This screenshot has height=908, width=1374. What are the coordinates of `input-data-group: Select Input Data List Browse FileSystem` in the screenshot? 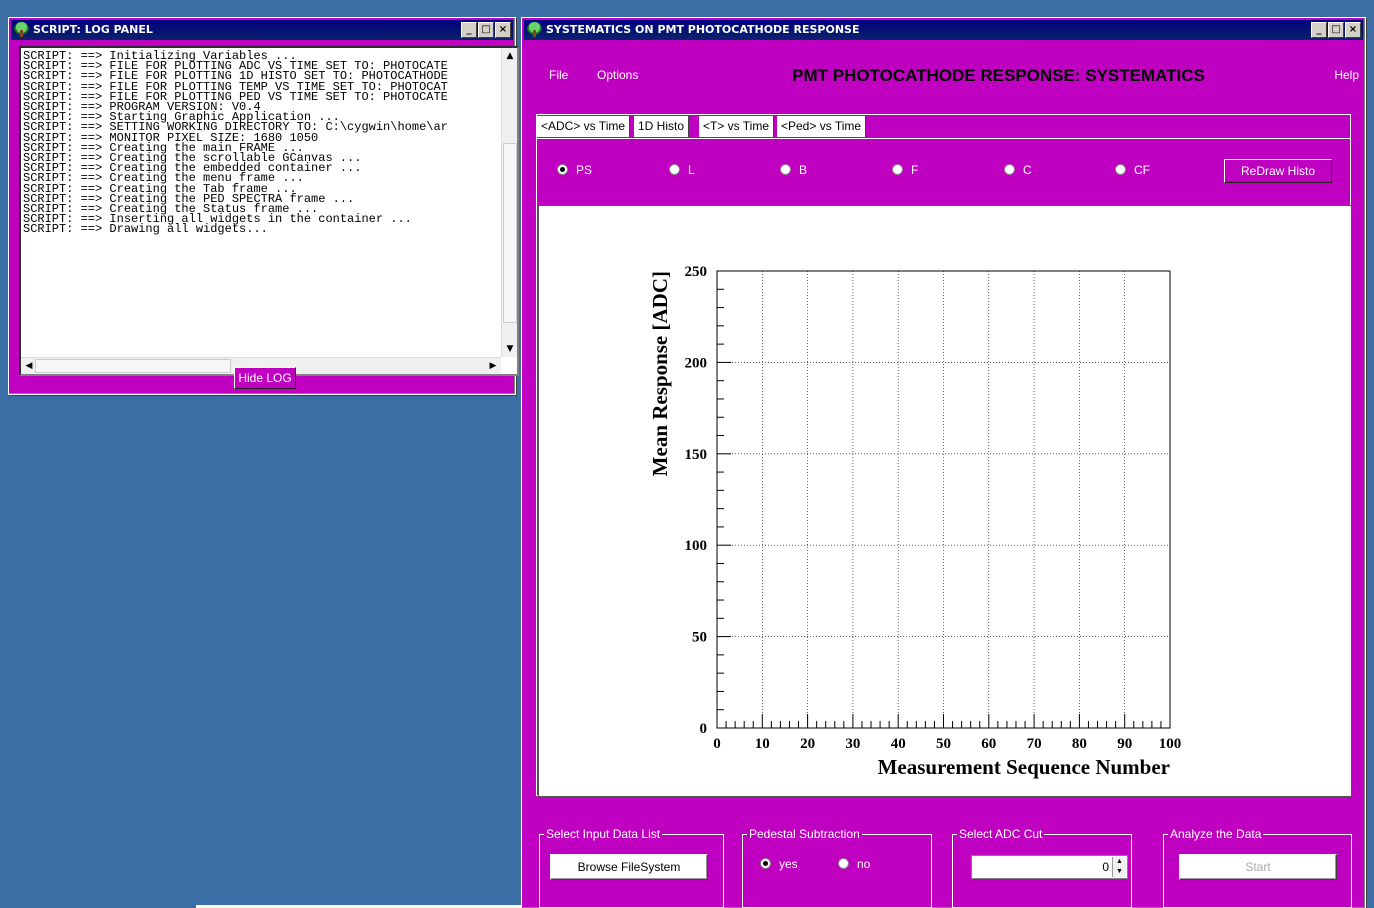 It's located at (631, 867).